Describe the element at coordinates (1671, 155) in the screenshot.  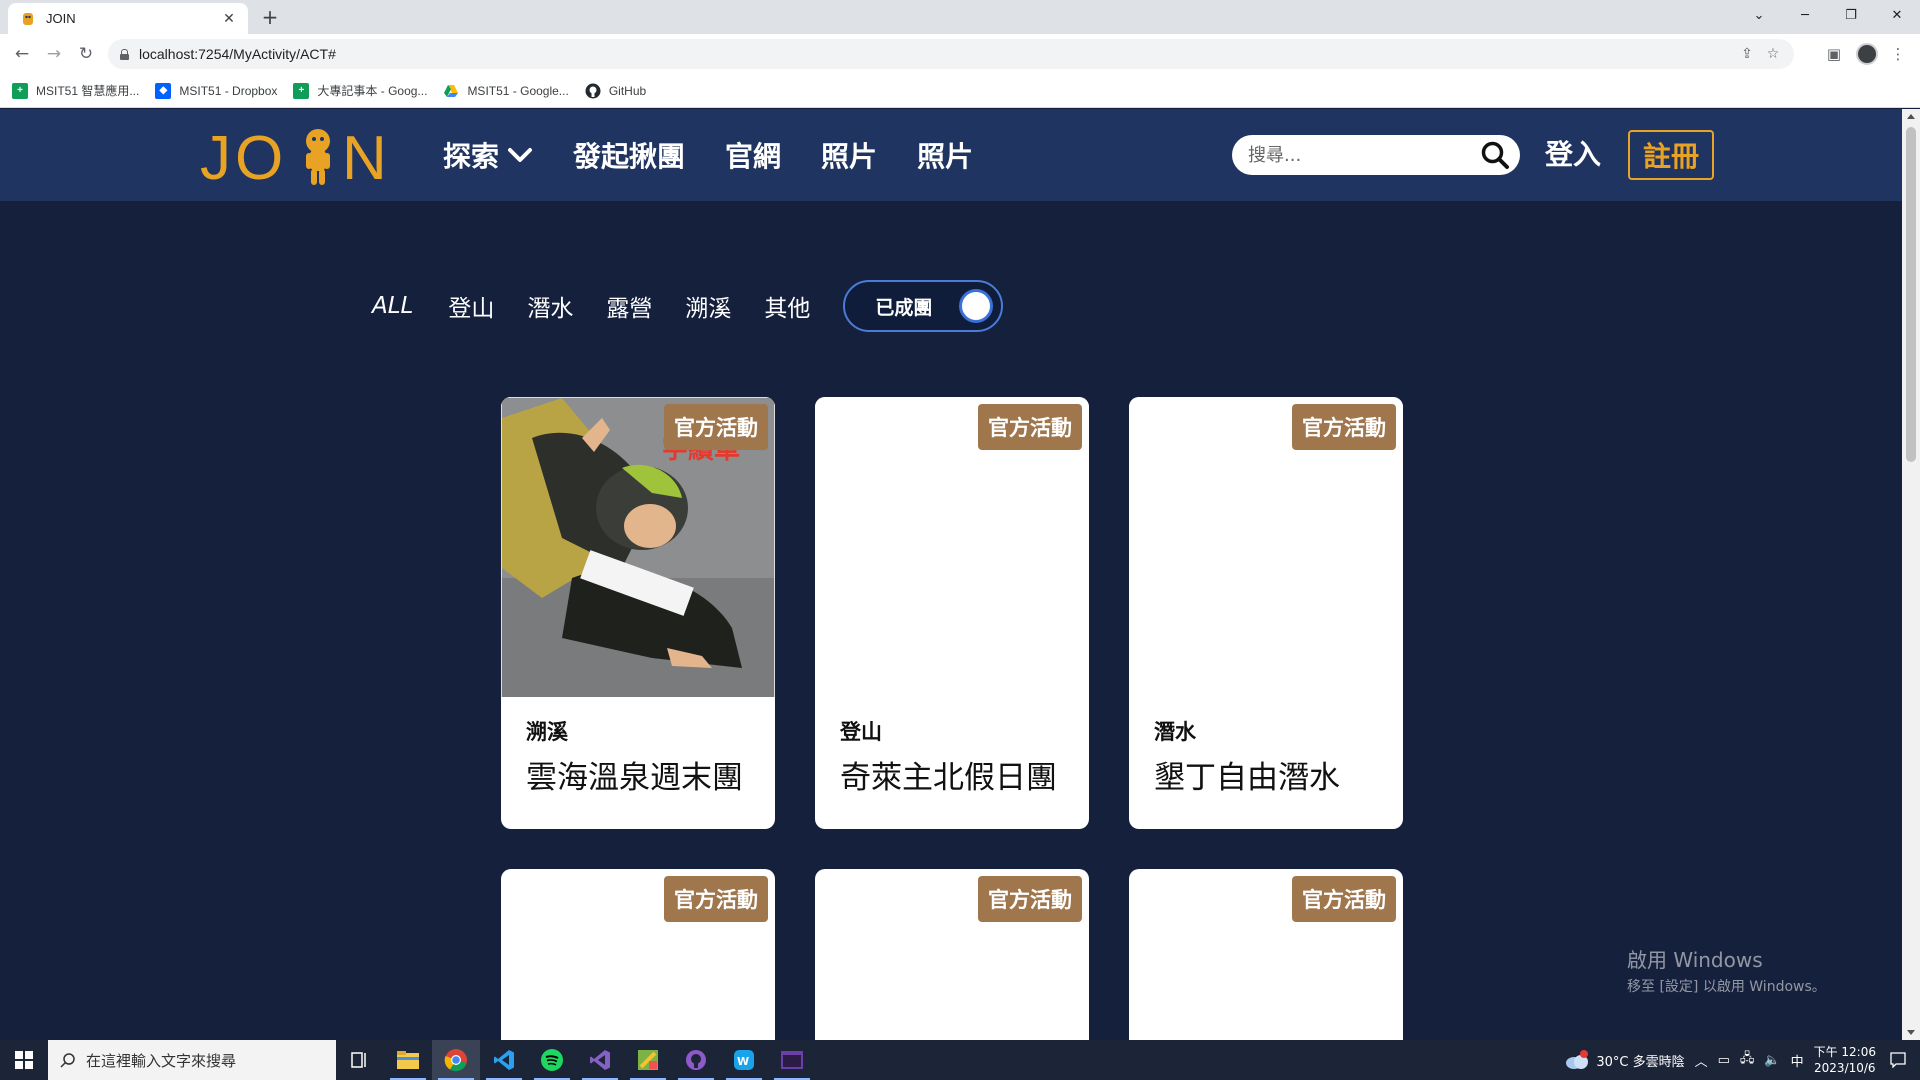
I see `register-button: 註冊` at that location.